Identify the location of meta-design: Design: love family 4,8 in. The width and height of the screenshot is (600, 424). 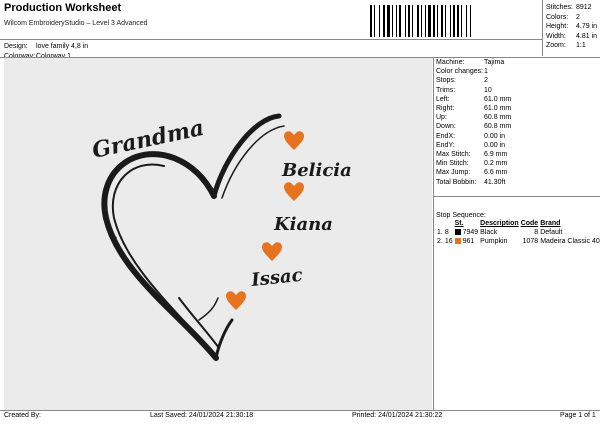
(46, 46).